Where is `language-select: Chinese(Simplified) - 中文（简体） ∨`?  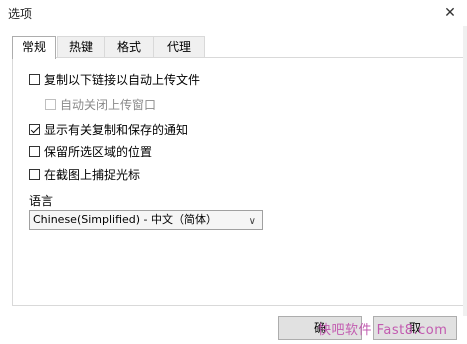 language-select: Chinese(Simplified) - 中文（简体） ∨ is located at coordinates (146, 220).